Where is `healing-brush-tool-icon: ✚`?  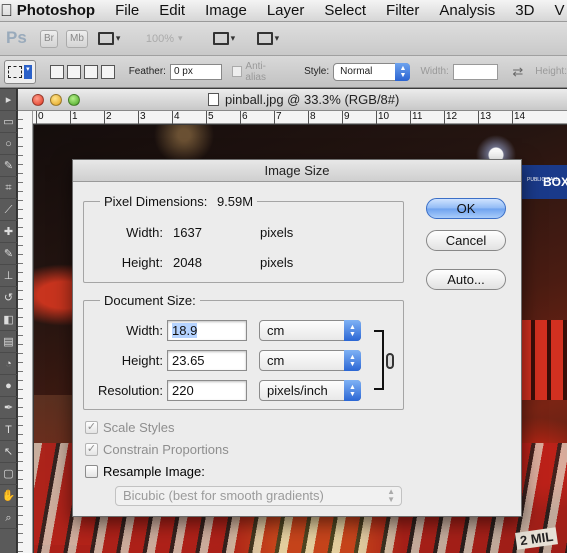 healing-brush-tool-icon: ✚ is located at coordinates (8, 232).